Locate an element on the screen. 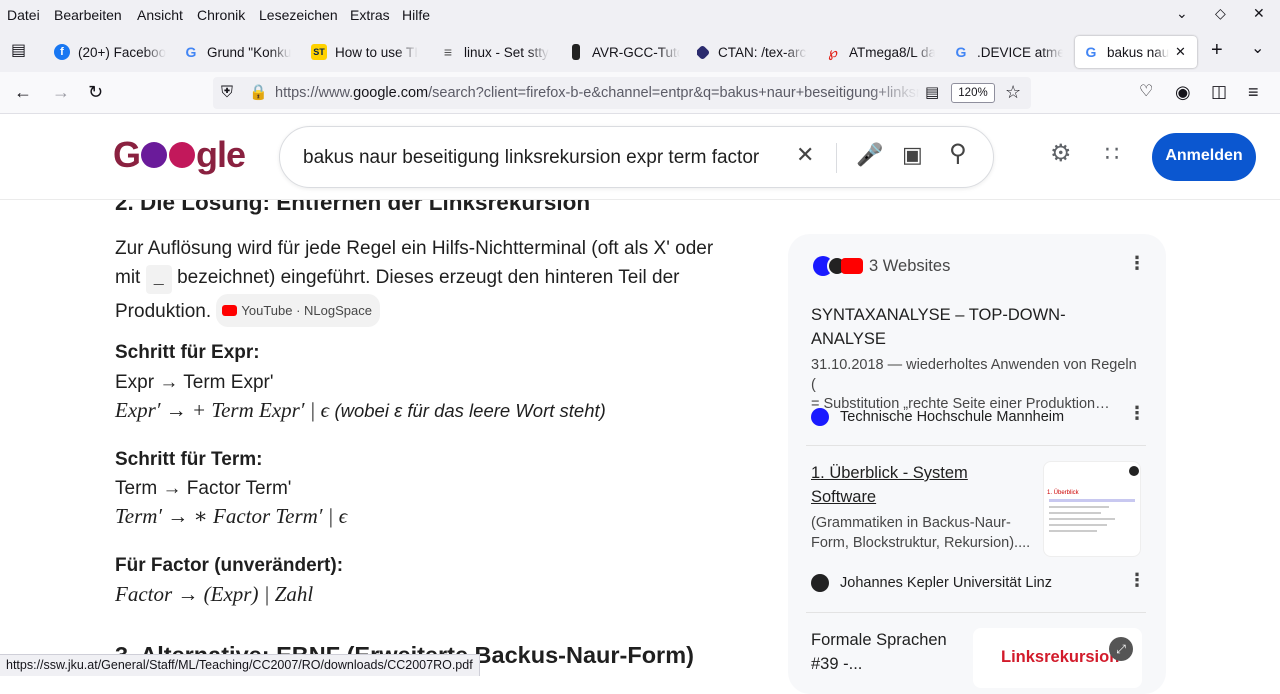  reader-view-icon: ▤ is located at coordinates (932, 93).